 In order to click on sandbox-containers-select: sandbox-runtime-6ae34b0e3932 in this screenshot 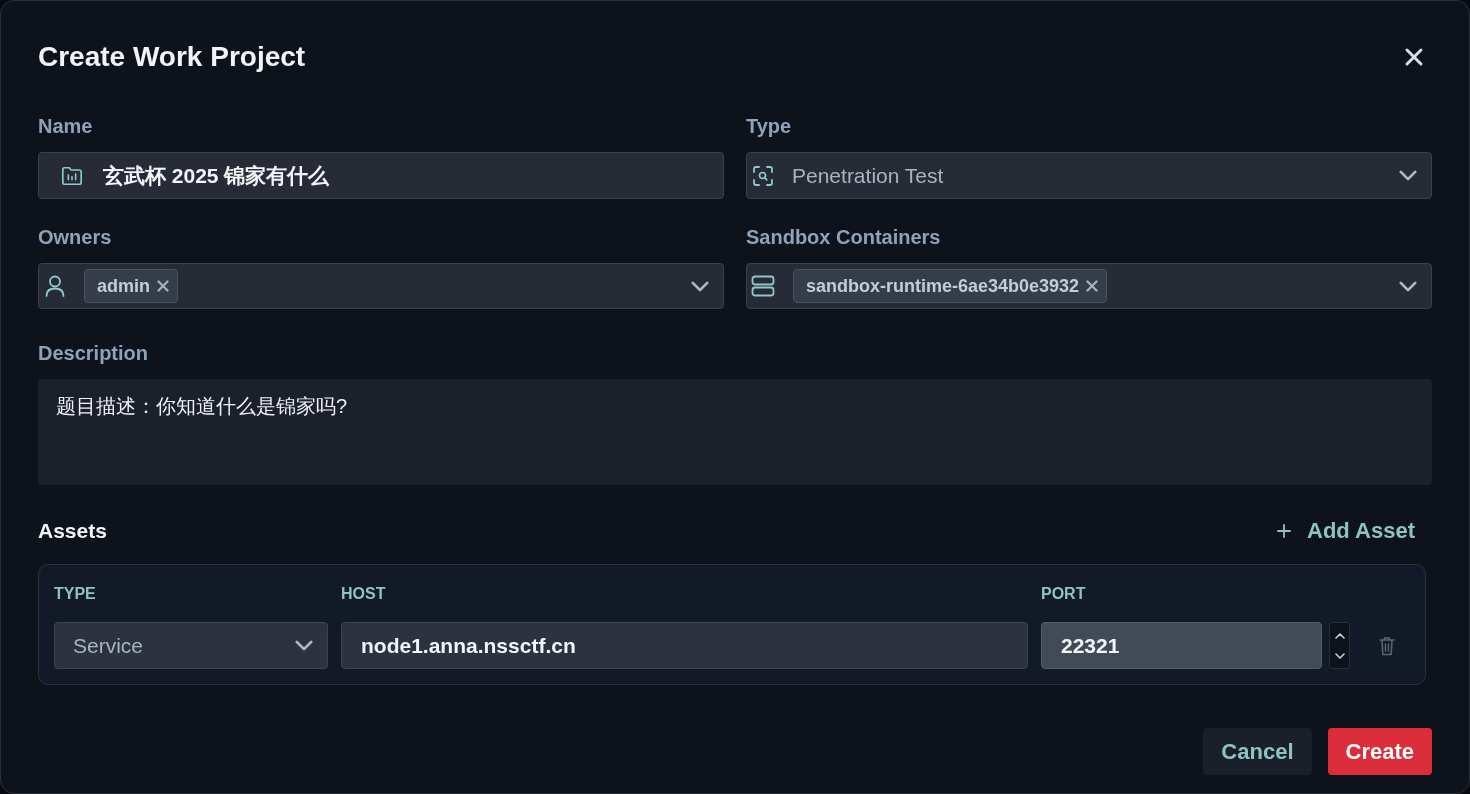, I will do `click(1089, 286)`.